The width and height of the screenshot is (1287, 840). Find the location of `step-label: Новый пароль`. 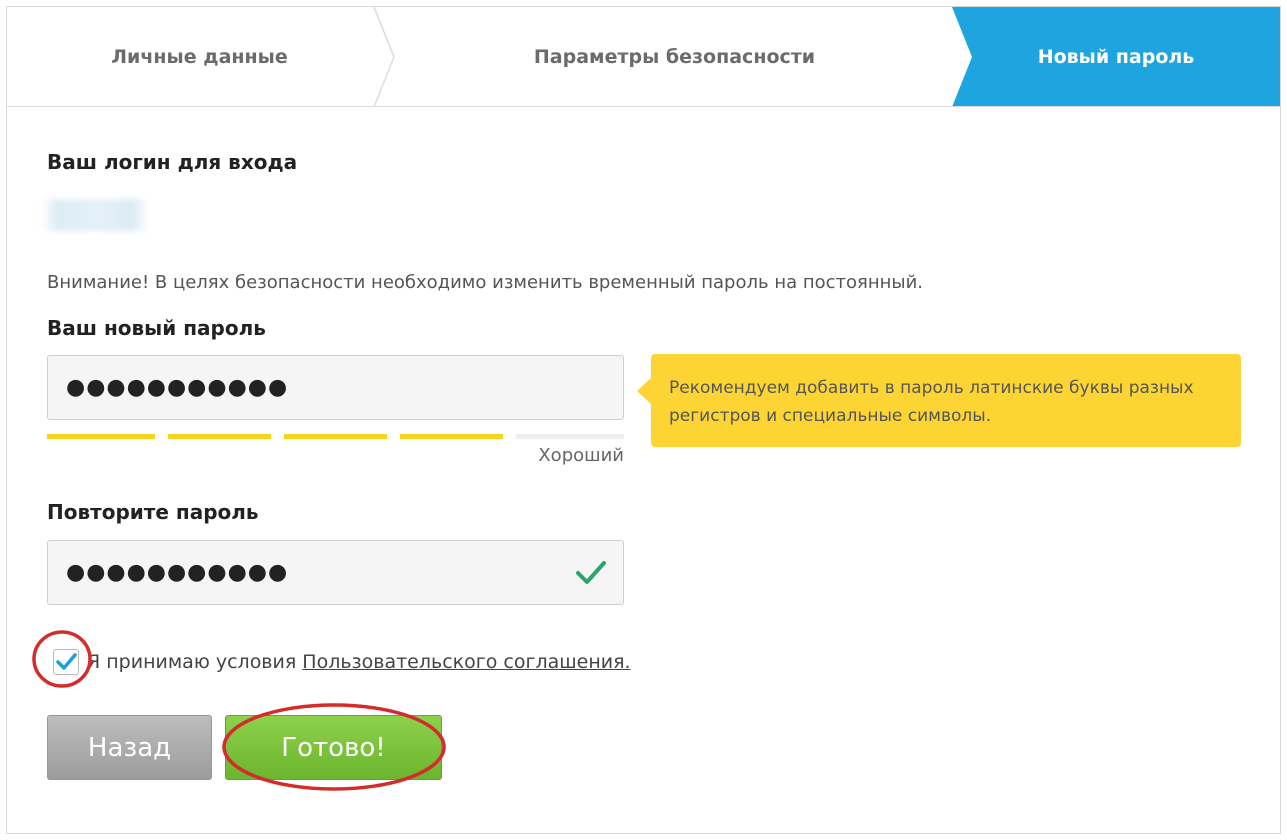

step-label: Новый пароль is located at coordinates (1116, 57).